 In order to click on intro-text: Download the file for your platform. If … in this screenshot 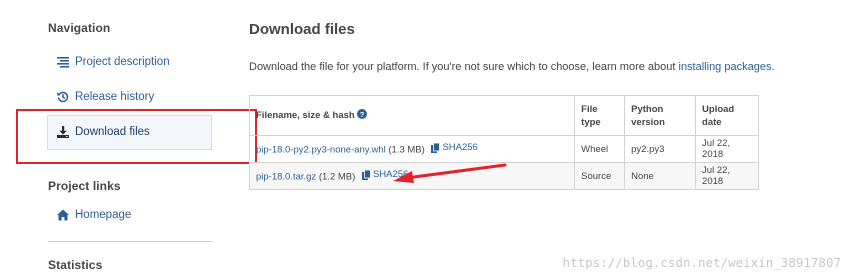, I will do `click(512, 67)`.